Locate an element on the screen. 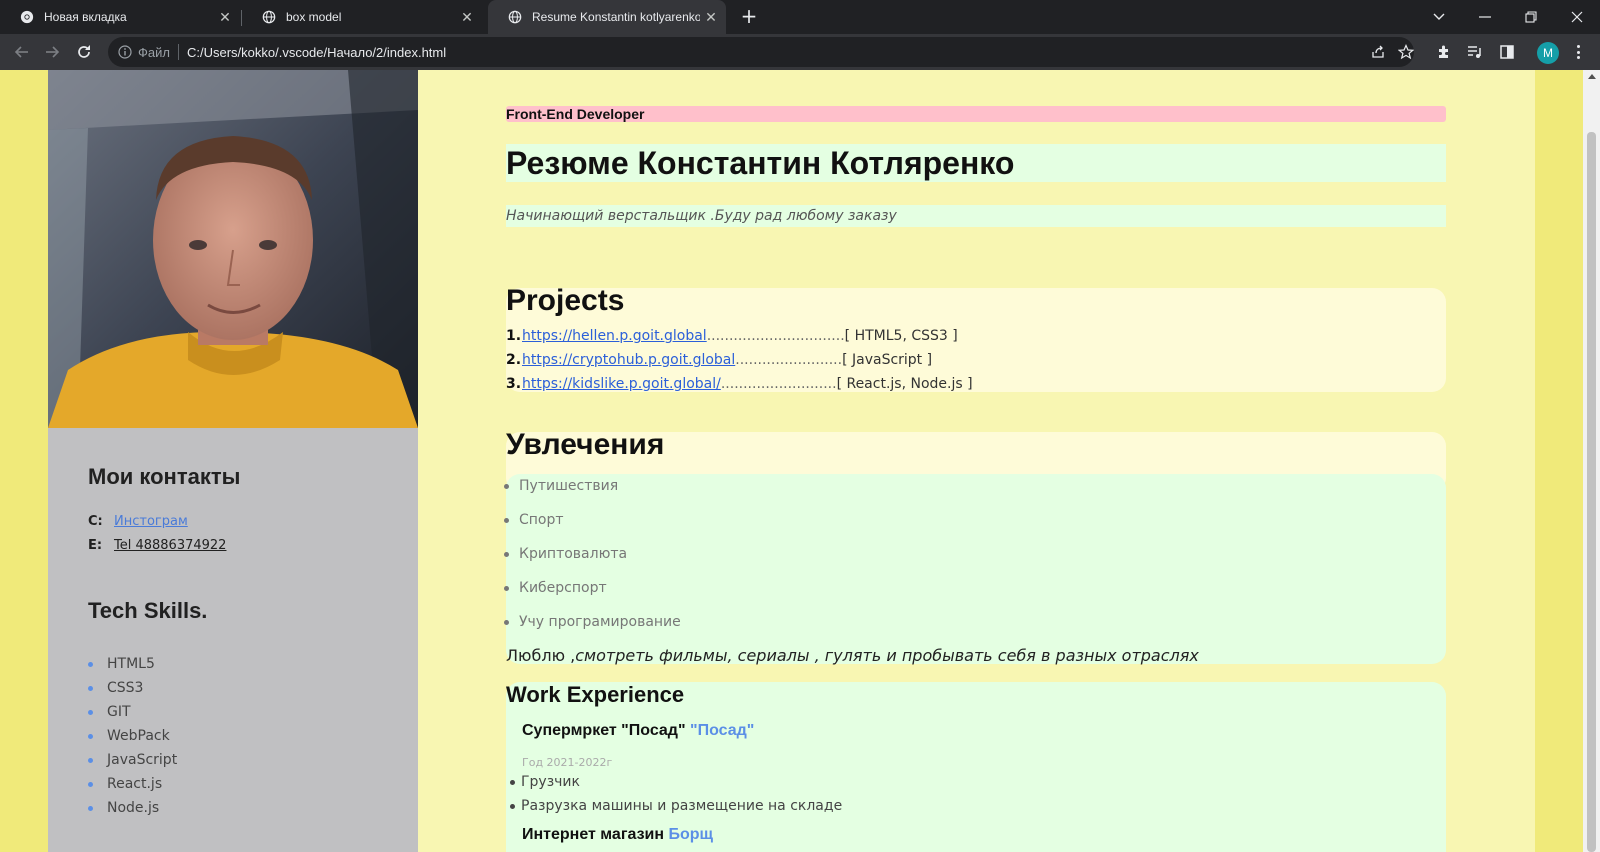  list-number: 2. is located at coordinates (514, 360).